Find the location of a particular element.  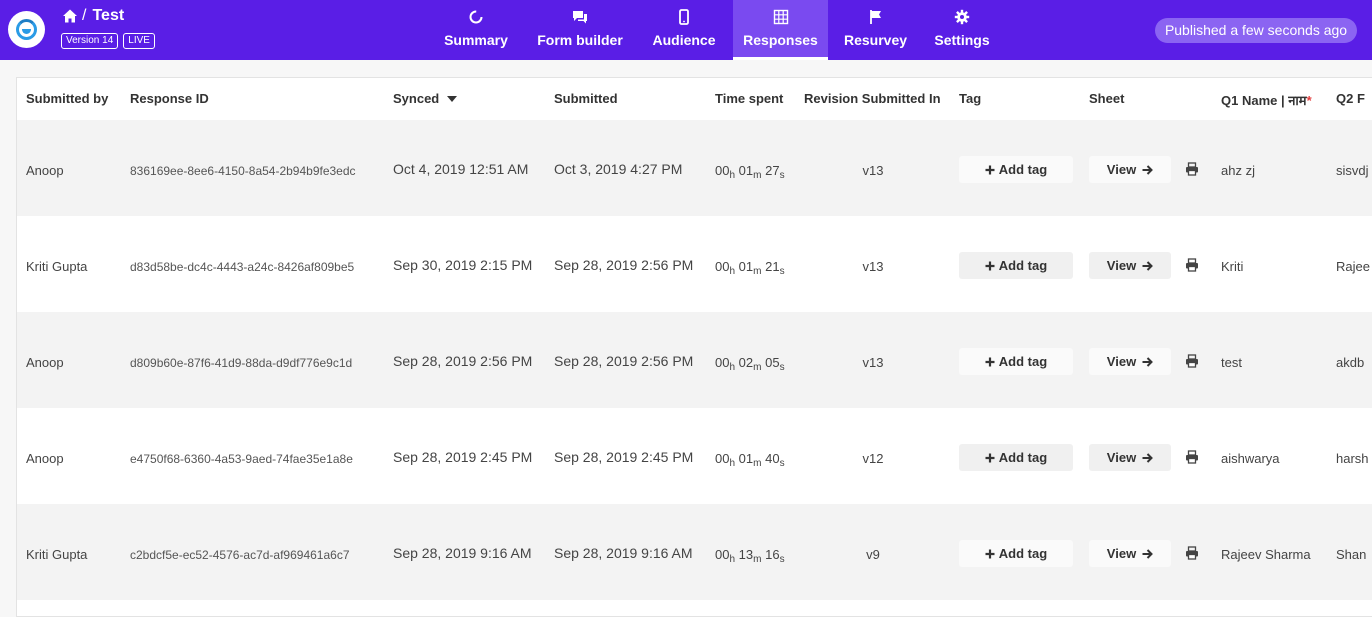

sort-desc-icon is located at coordinates (451, 99).